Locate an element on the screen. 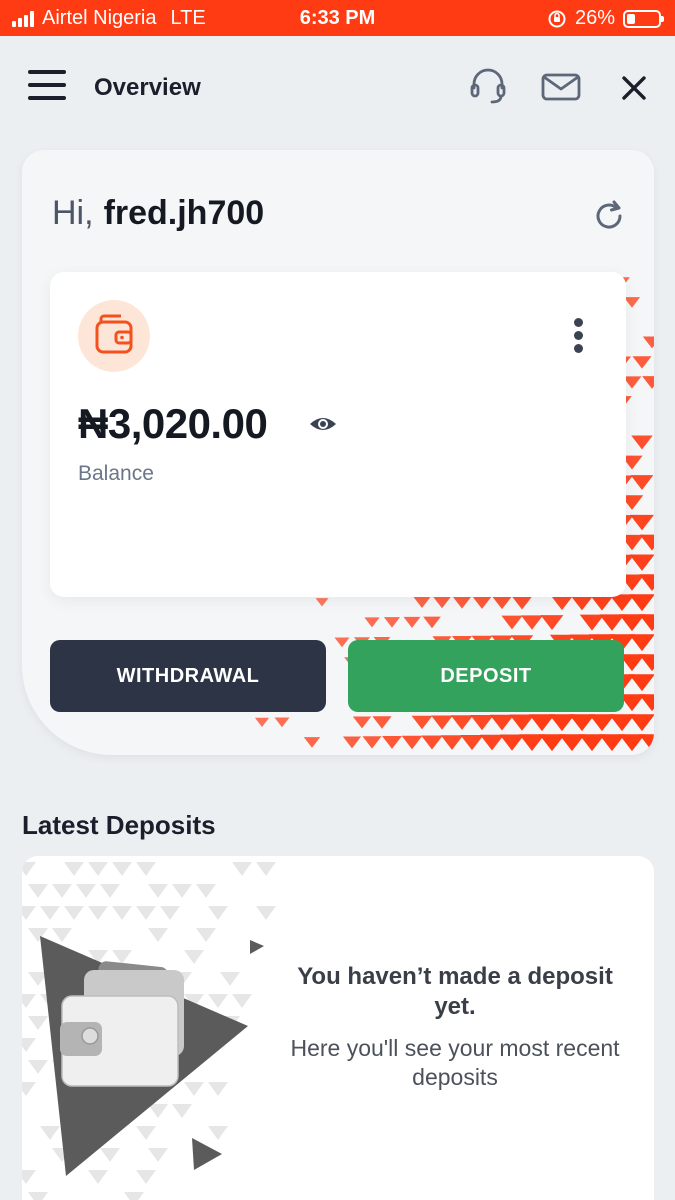 This screenshot has height=1200, width=675. greeting: Hi, fred.jh700 is located at coordinates (158, 213).